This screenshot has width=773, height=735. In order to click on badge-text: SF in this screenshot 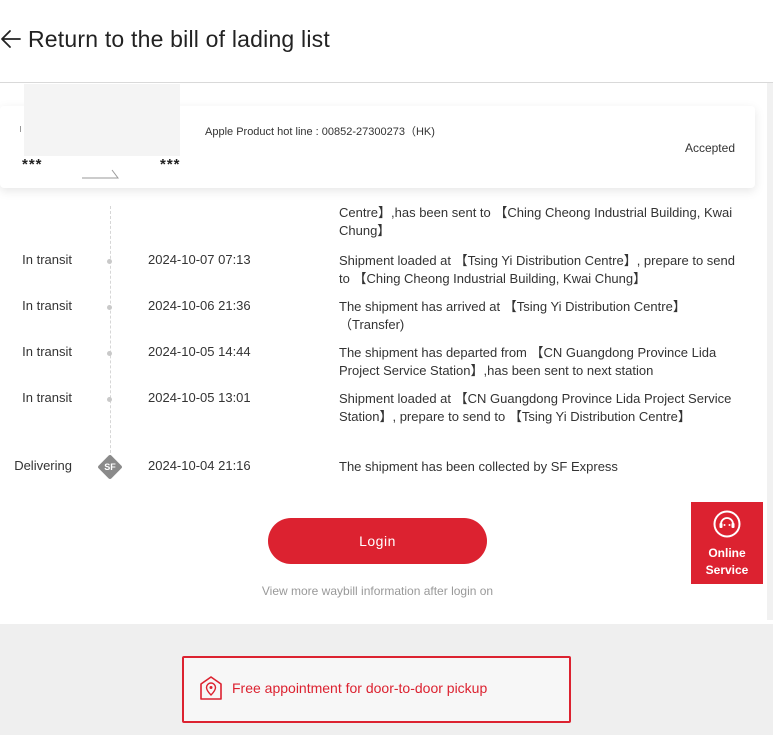, I will do `click(110, 467)`.